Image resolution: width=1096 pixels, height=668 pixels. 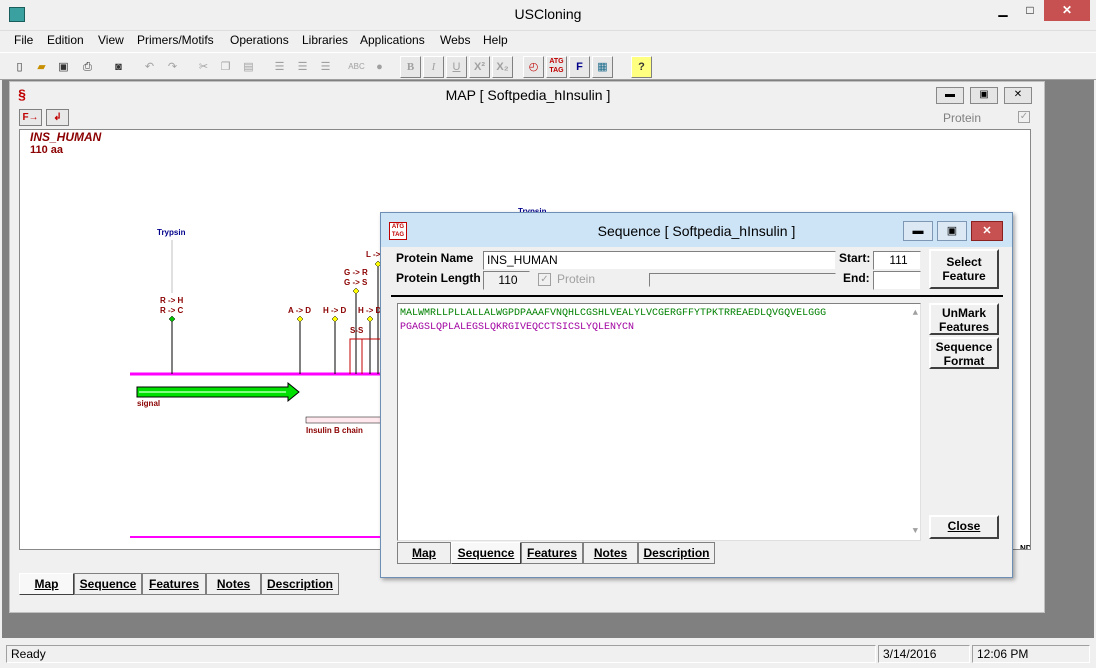 What do you see at coordinates (915, 531) in the screenshot?
I see `scroll-down-icon: ▼` at bounding box center [915, 531].